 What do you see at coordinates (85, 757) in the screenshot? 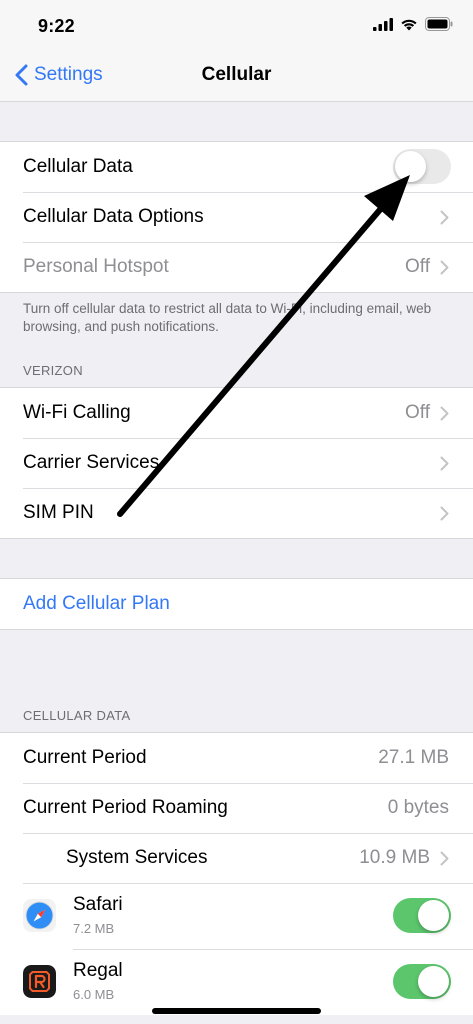
I see `current-period-label: Current Period` at bounding box center [85, 757].